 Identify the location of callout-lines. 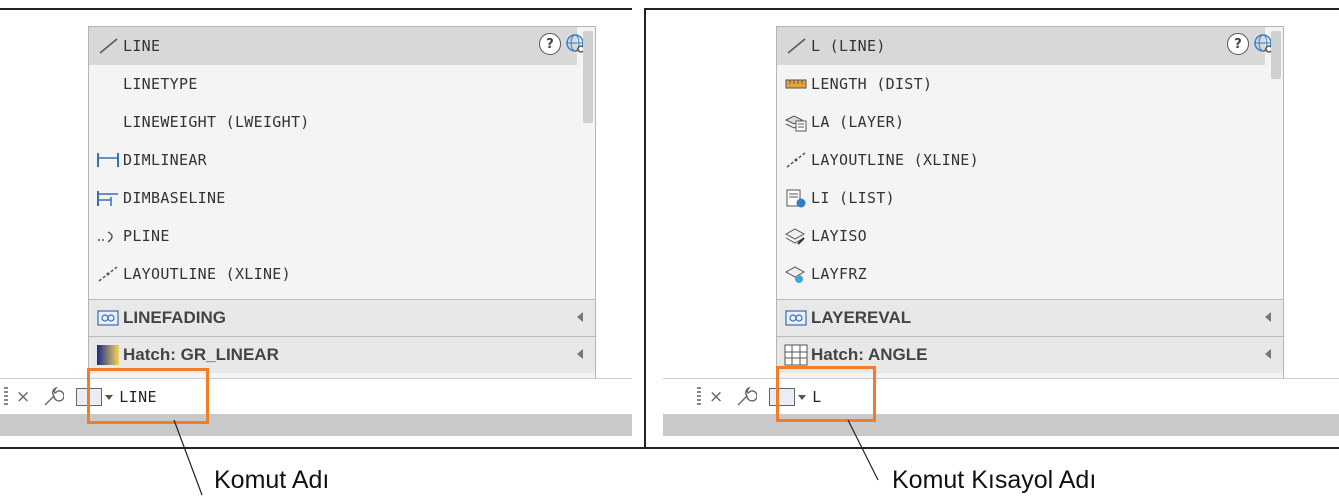
(526, 457).